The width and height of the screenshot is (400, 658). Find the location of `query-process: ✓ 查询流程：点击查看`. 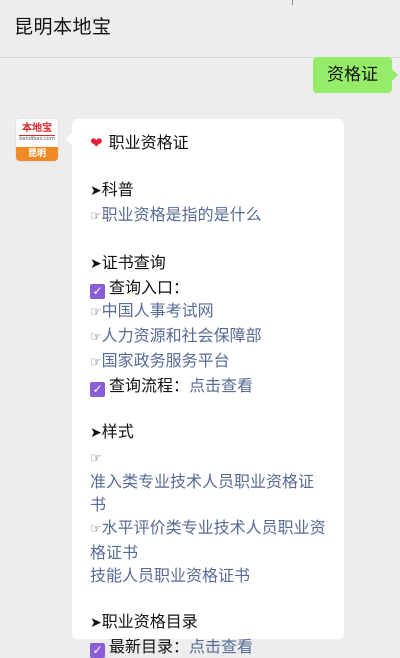

query-process: ✓ 查询流程：点击查看 is located at coordinates (209, 385).